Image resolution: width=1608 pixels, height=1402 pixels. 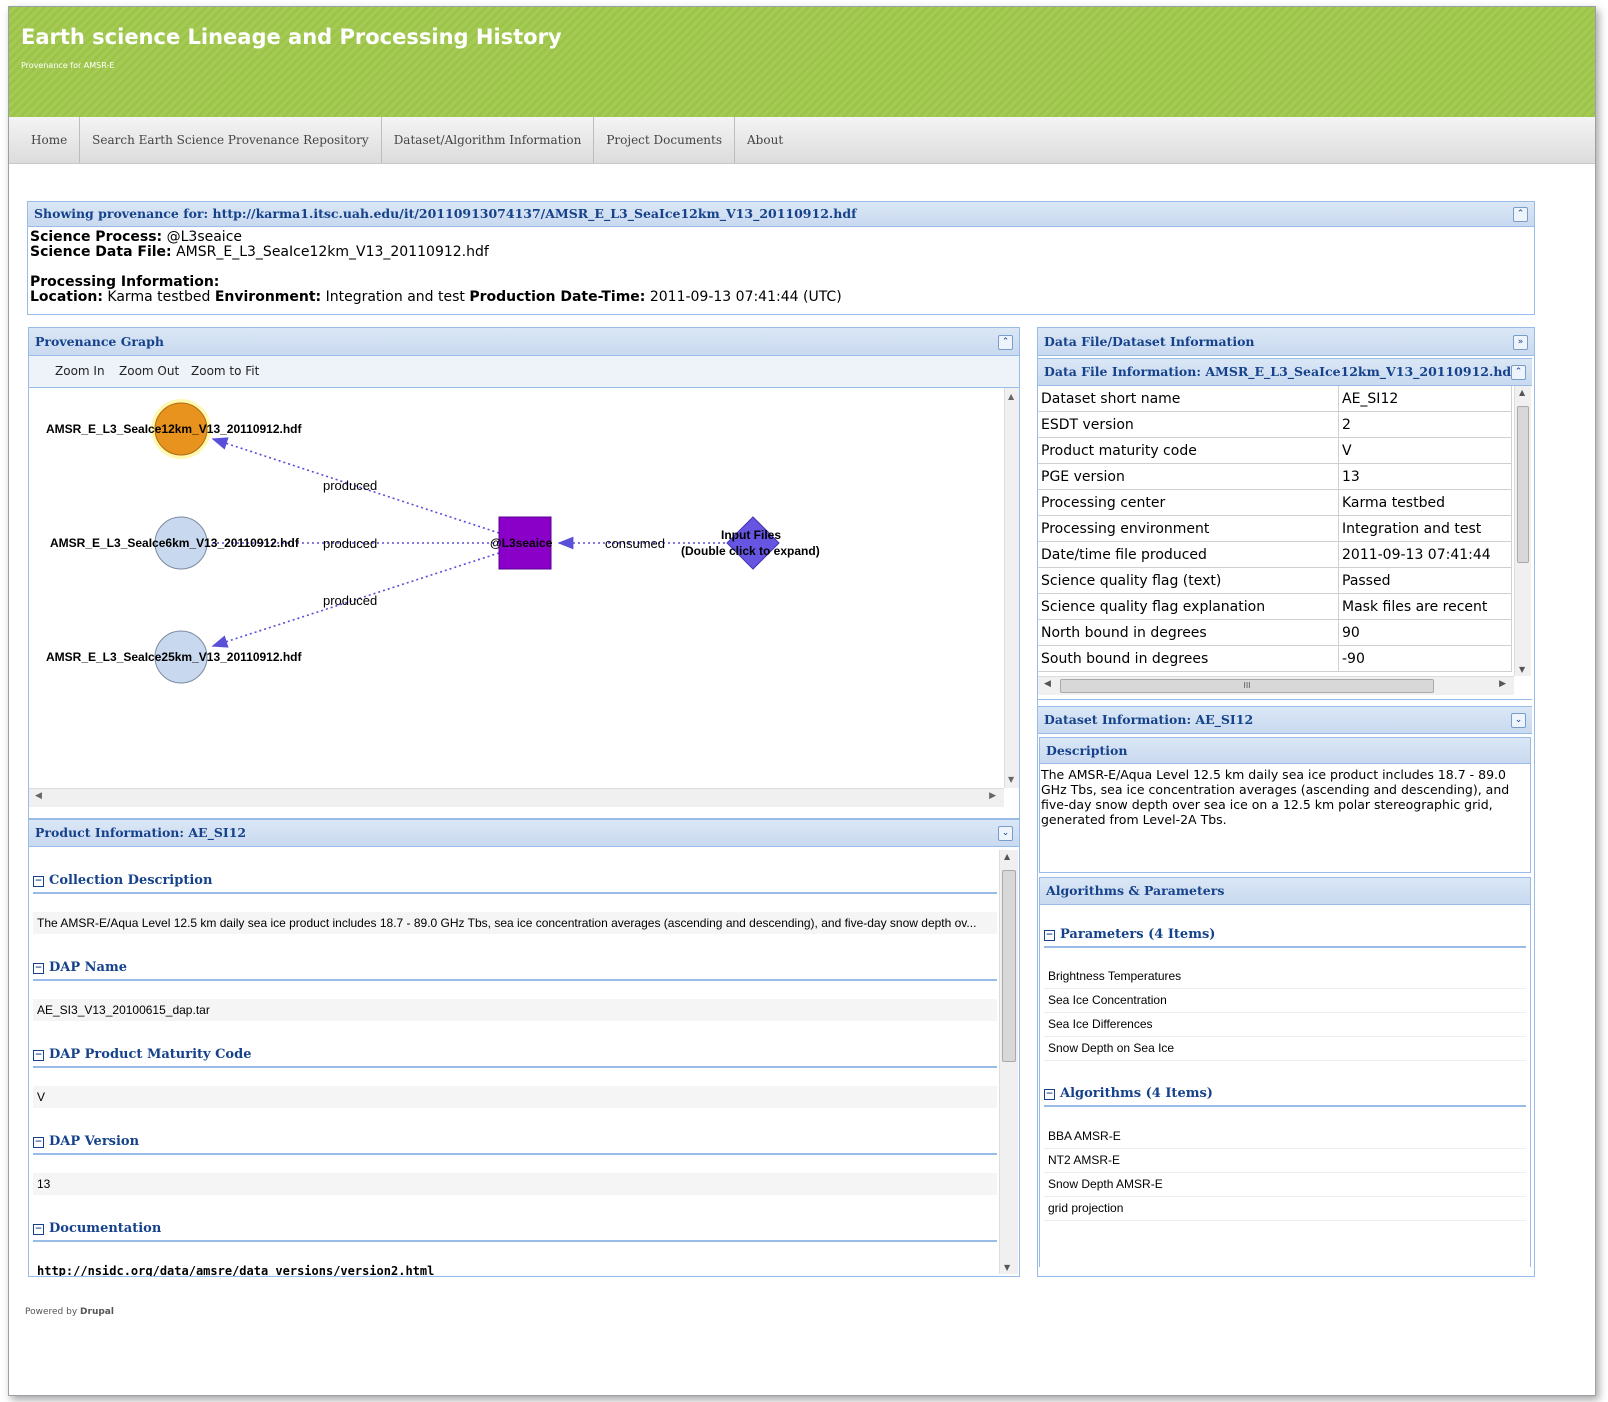 I want to click on algorithm-item: BBA AMSR-E, so click(x=1285, y=1136).